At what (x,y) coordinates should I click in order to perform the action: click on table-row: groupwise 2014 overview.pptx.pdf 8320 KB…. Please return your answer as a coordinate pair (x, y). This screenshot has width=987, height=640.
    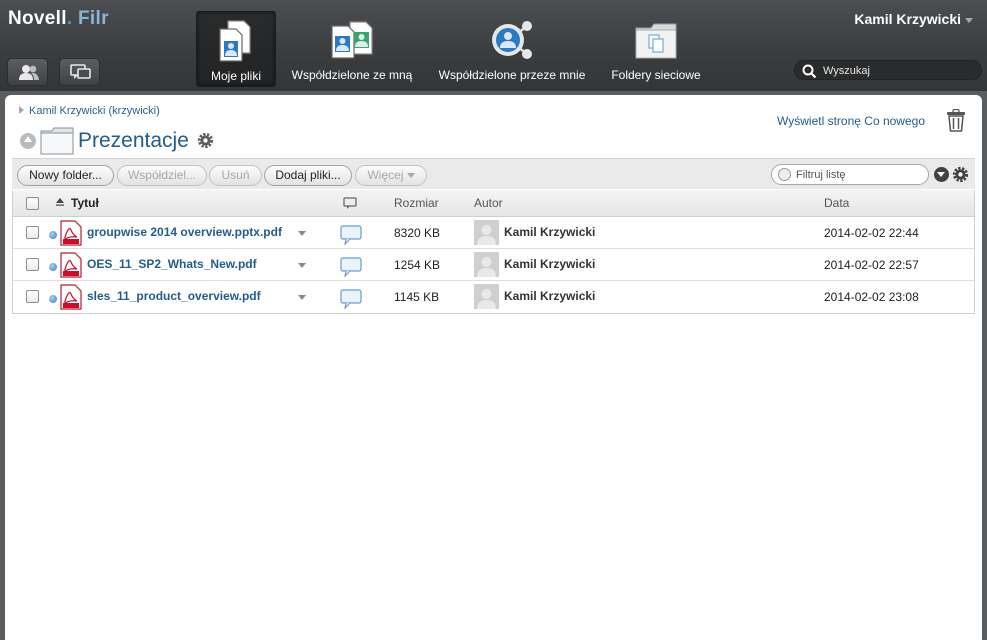
    Looking at the image, I should click on (493, 233).